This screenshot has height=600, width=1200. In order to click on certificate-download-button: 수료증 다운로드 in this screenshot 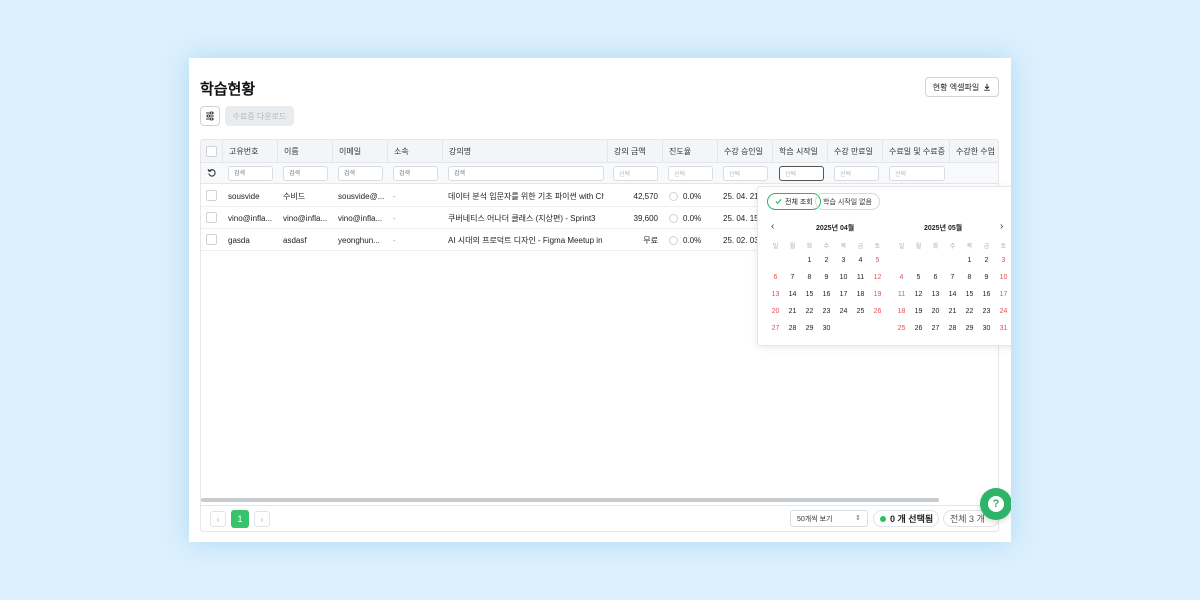, I will do `click(259, 116)`.